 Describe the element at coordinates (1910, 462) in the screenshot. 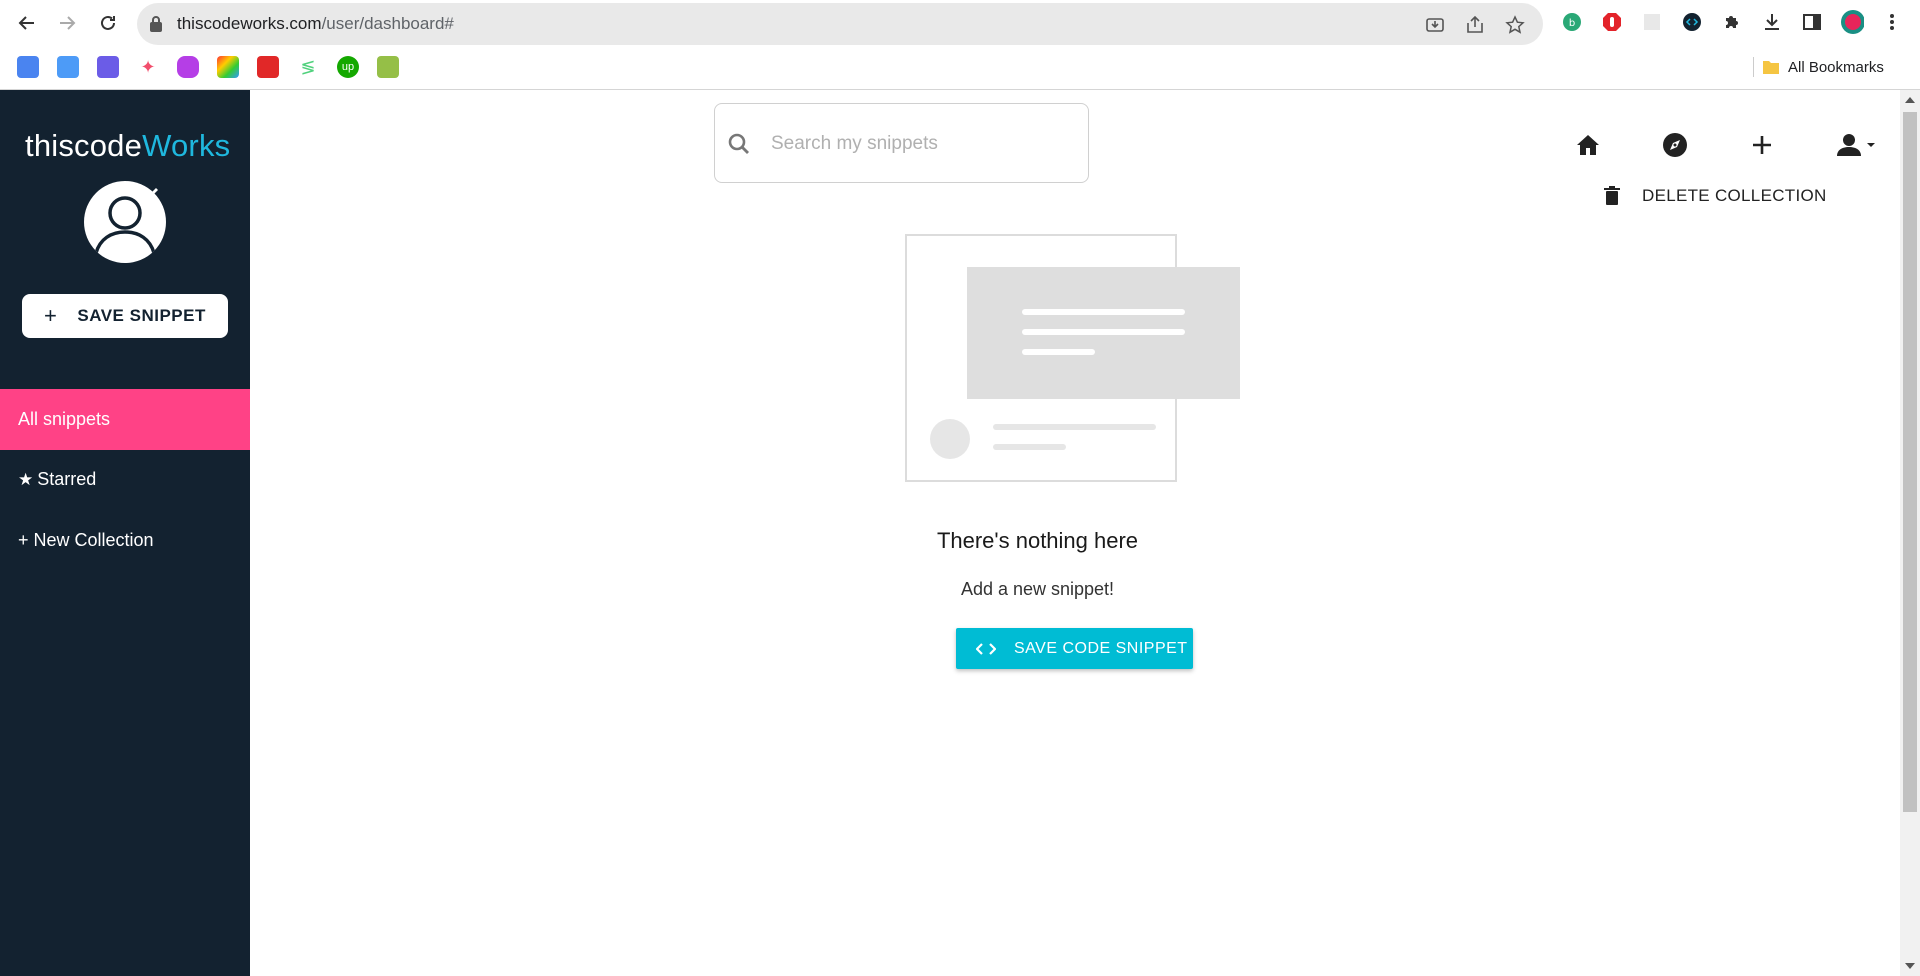

I see `scroll-thumb` at that location.